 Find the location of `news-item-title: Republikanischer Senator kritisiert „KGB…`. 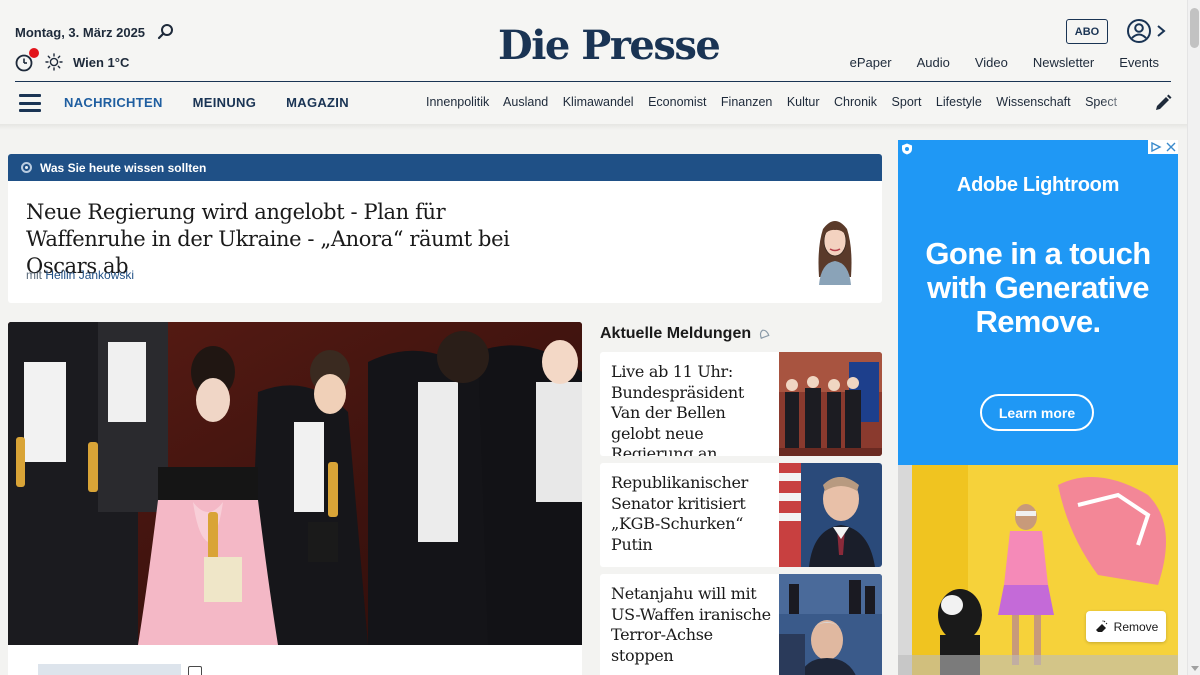

news-item-title: Republikanischer Senator kritisiert „KGB… is located at coordinates (691, 514).